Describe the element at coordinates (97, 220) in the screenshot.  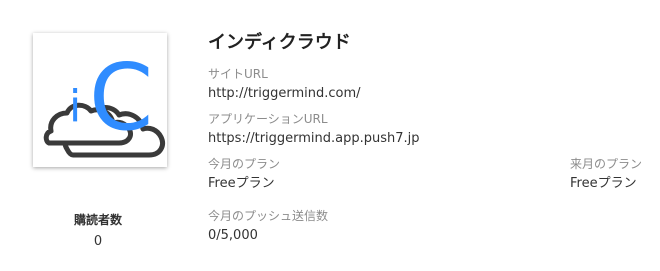
I see `subscribers-label: 購読者数` at that location.